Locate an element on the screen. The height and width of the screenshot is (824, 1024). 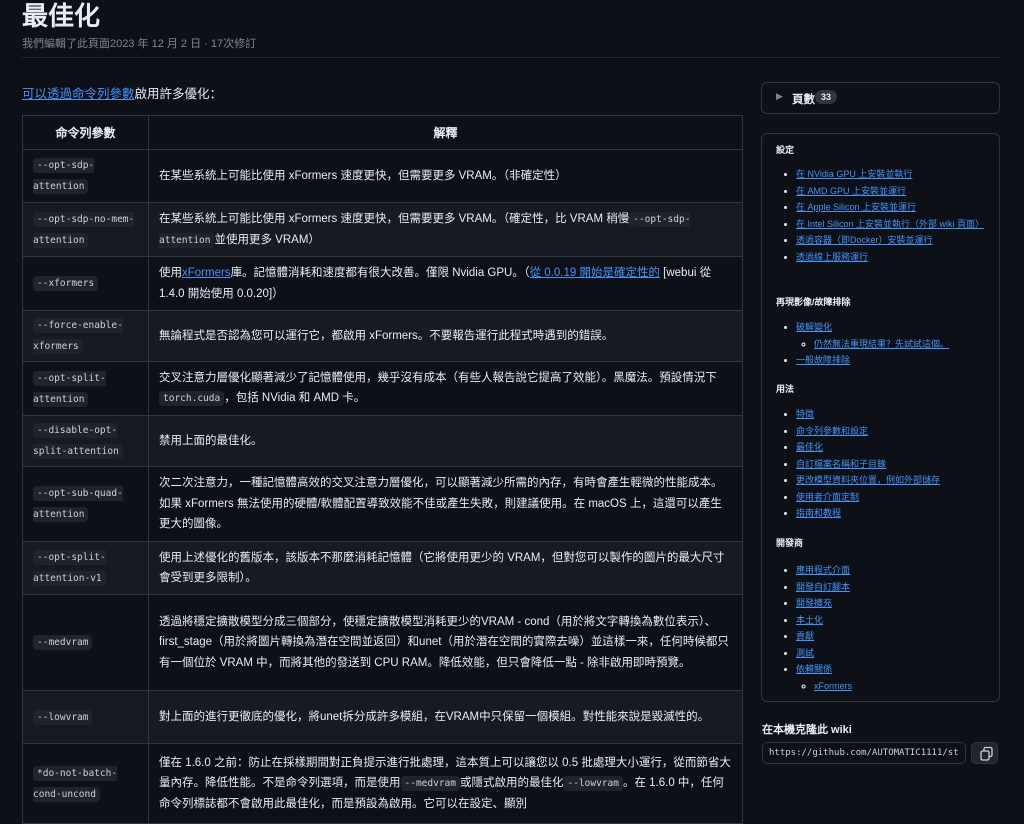
arg-cell: --lowvram is located at coordinates (85, 717).